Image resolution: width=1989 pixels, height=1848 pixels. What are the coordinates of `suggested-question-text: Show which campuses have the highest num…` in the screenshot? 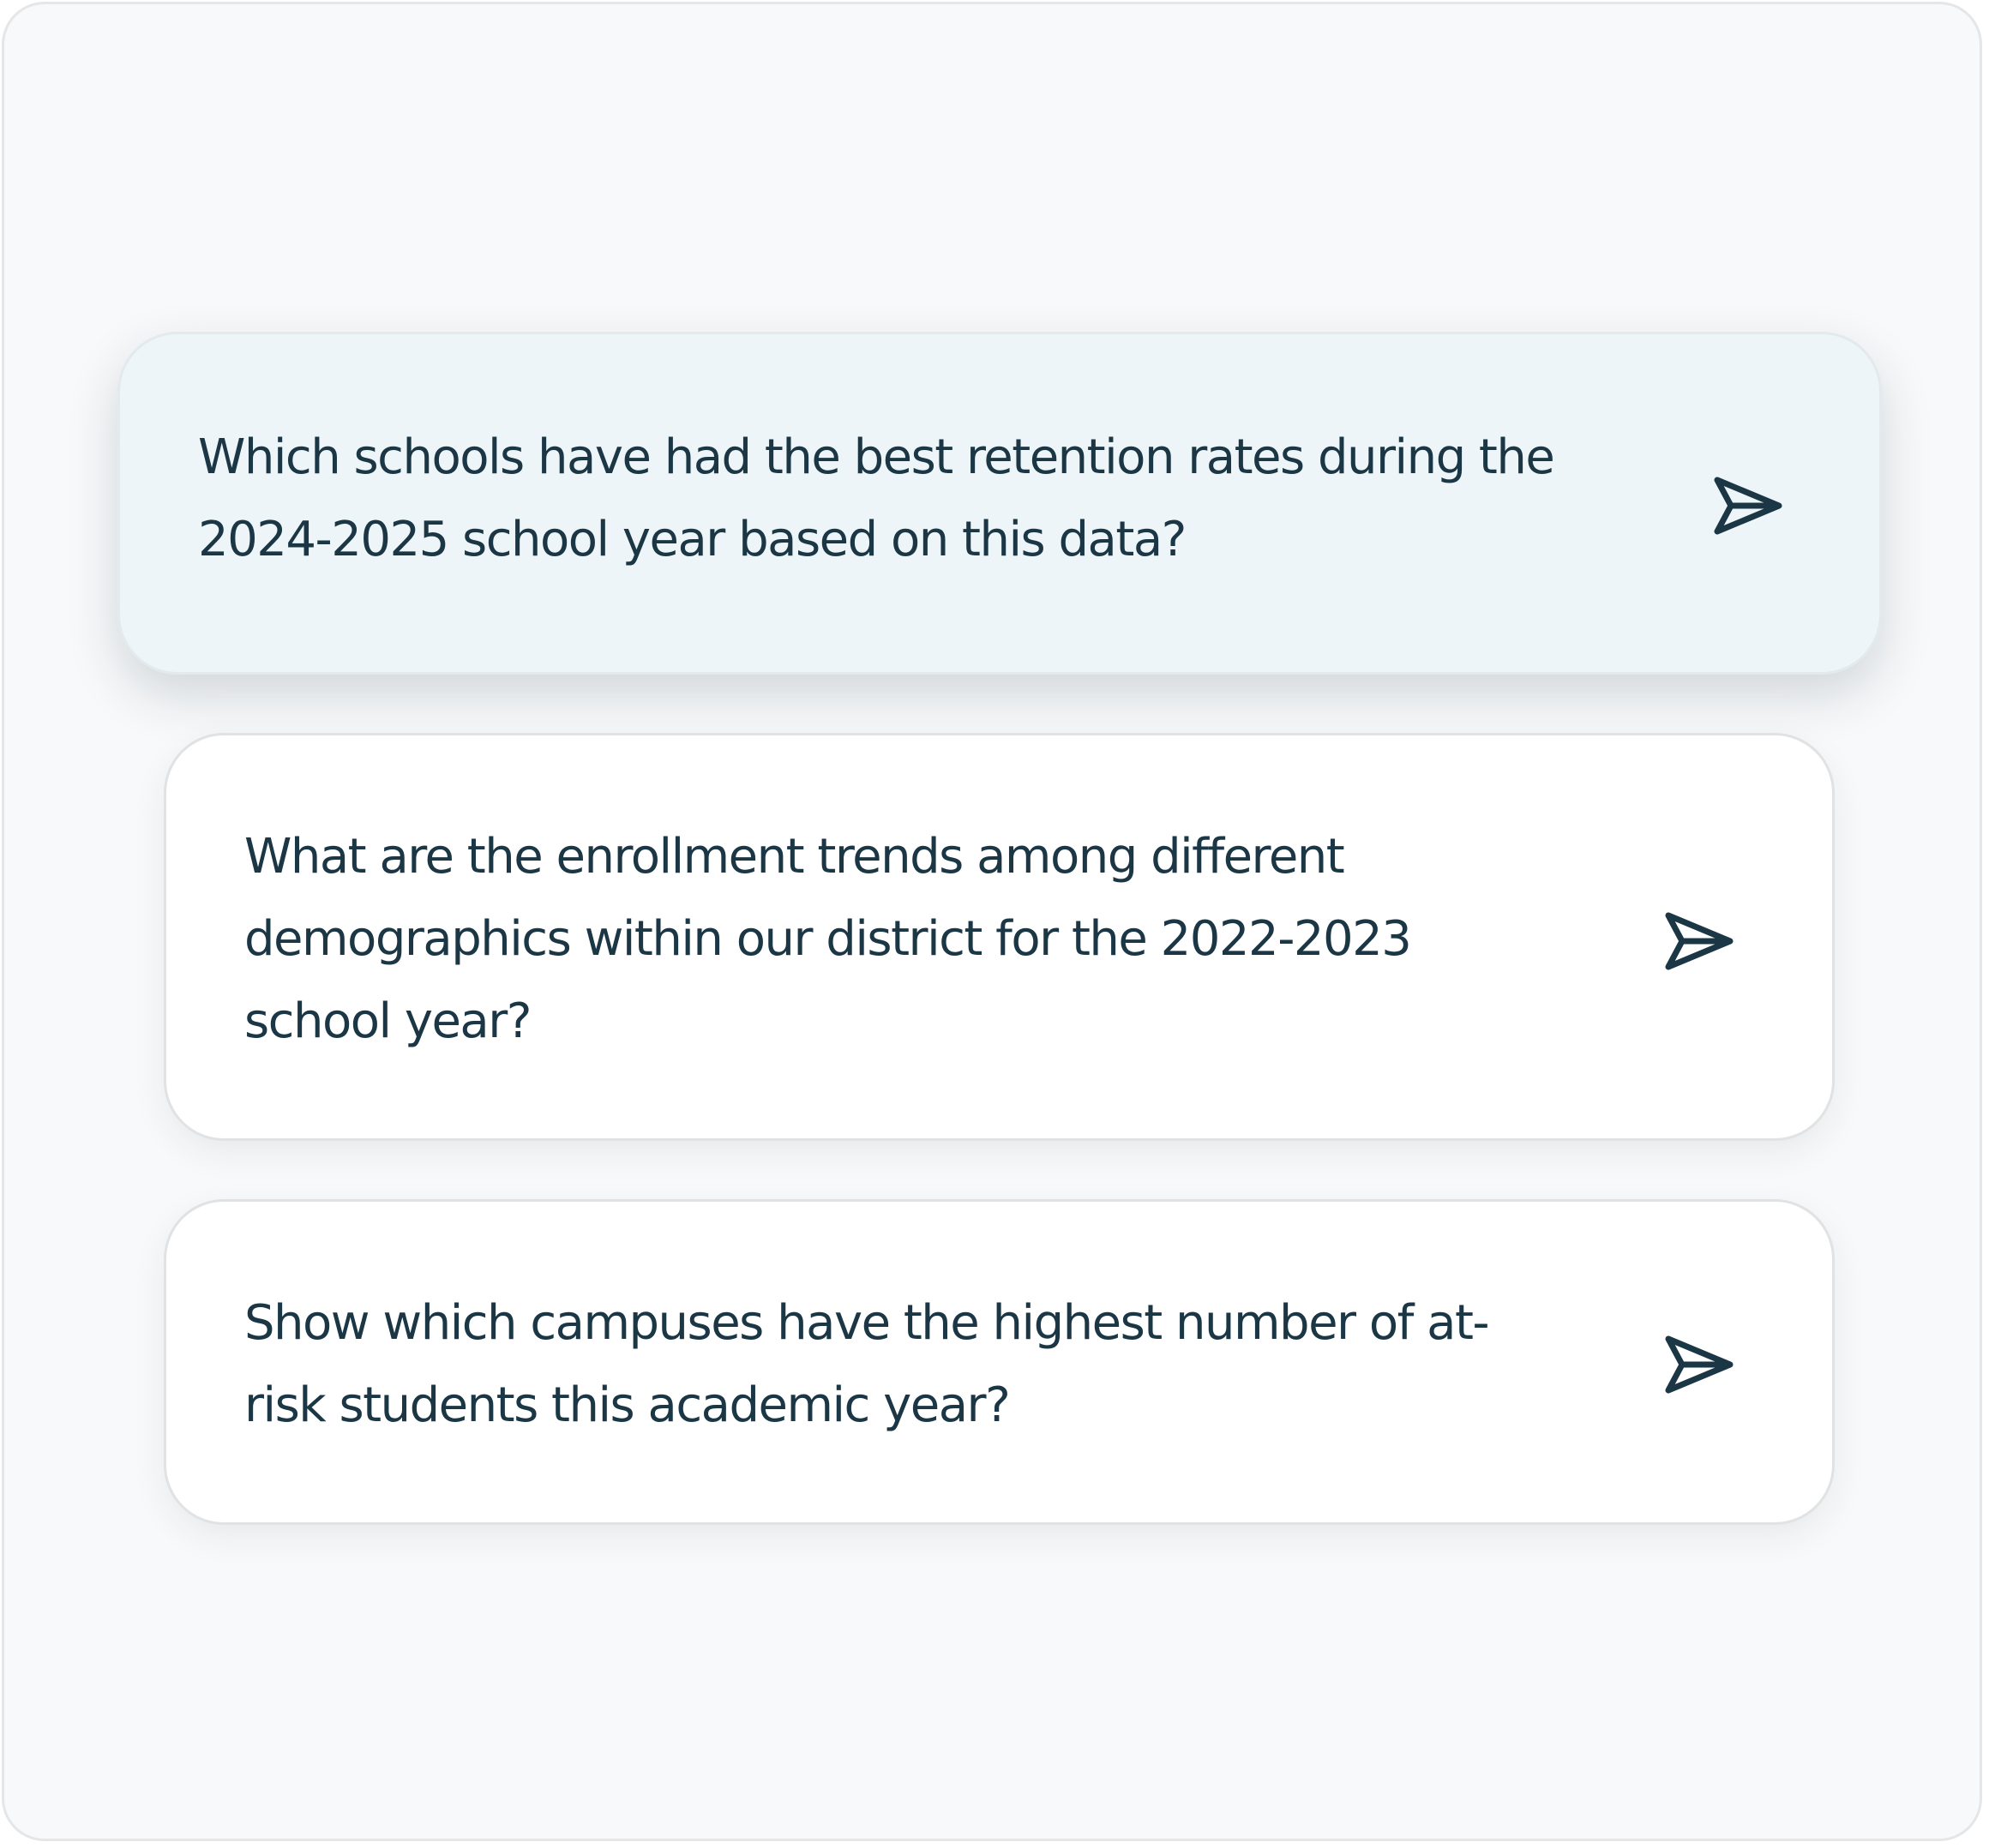 It's located at (867, 1364).